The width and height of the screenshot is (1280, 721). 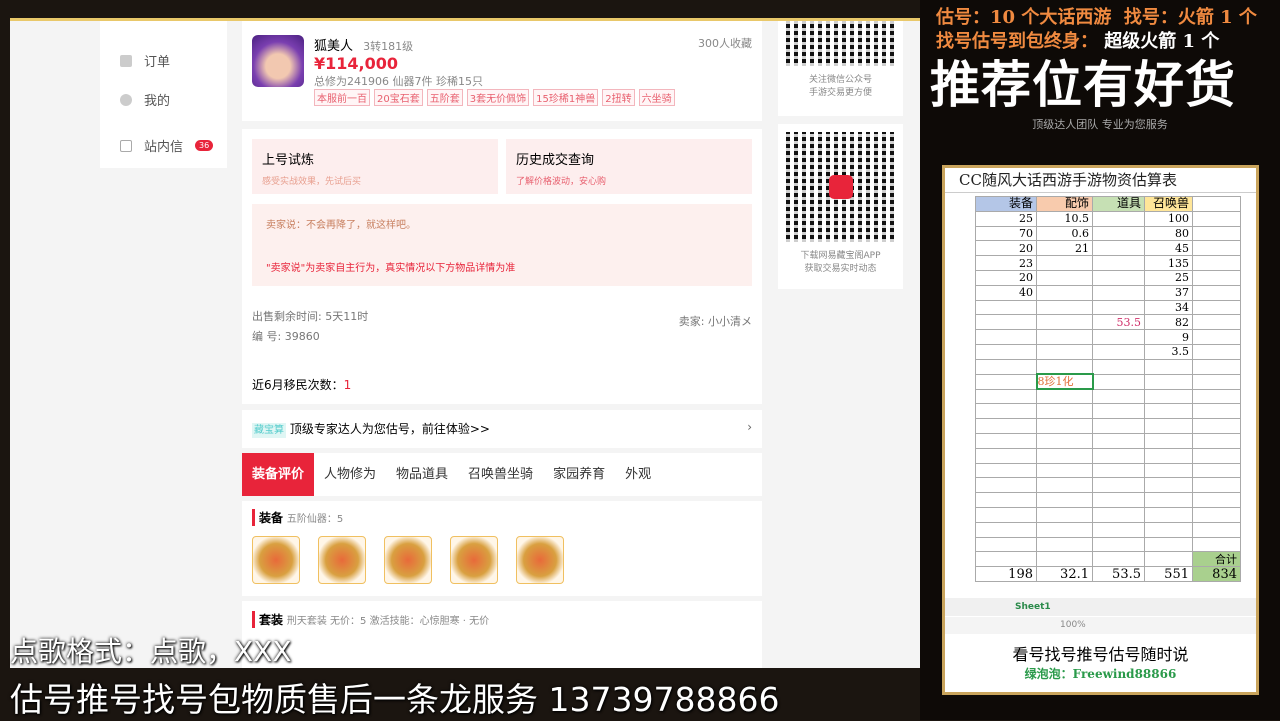 What do you see at coordinates (1168, 322) in the screenshot?
I see `cell: 82` at bounding box center [1168, 322].